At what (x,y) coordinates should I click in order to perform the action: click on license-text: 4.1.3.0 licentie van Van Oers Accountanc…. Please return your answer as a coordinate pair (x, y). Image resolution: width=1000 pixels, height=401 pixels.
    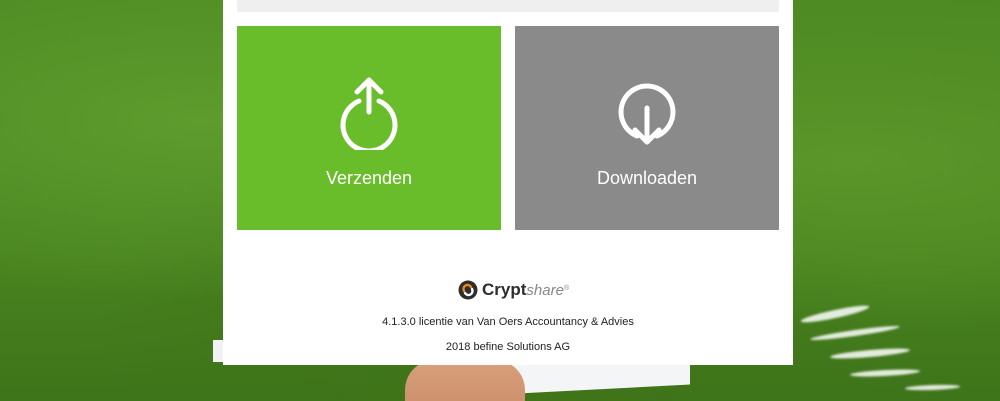
    Looking at the image, I should click on (508, 322).